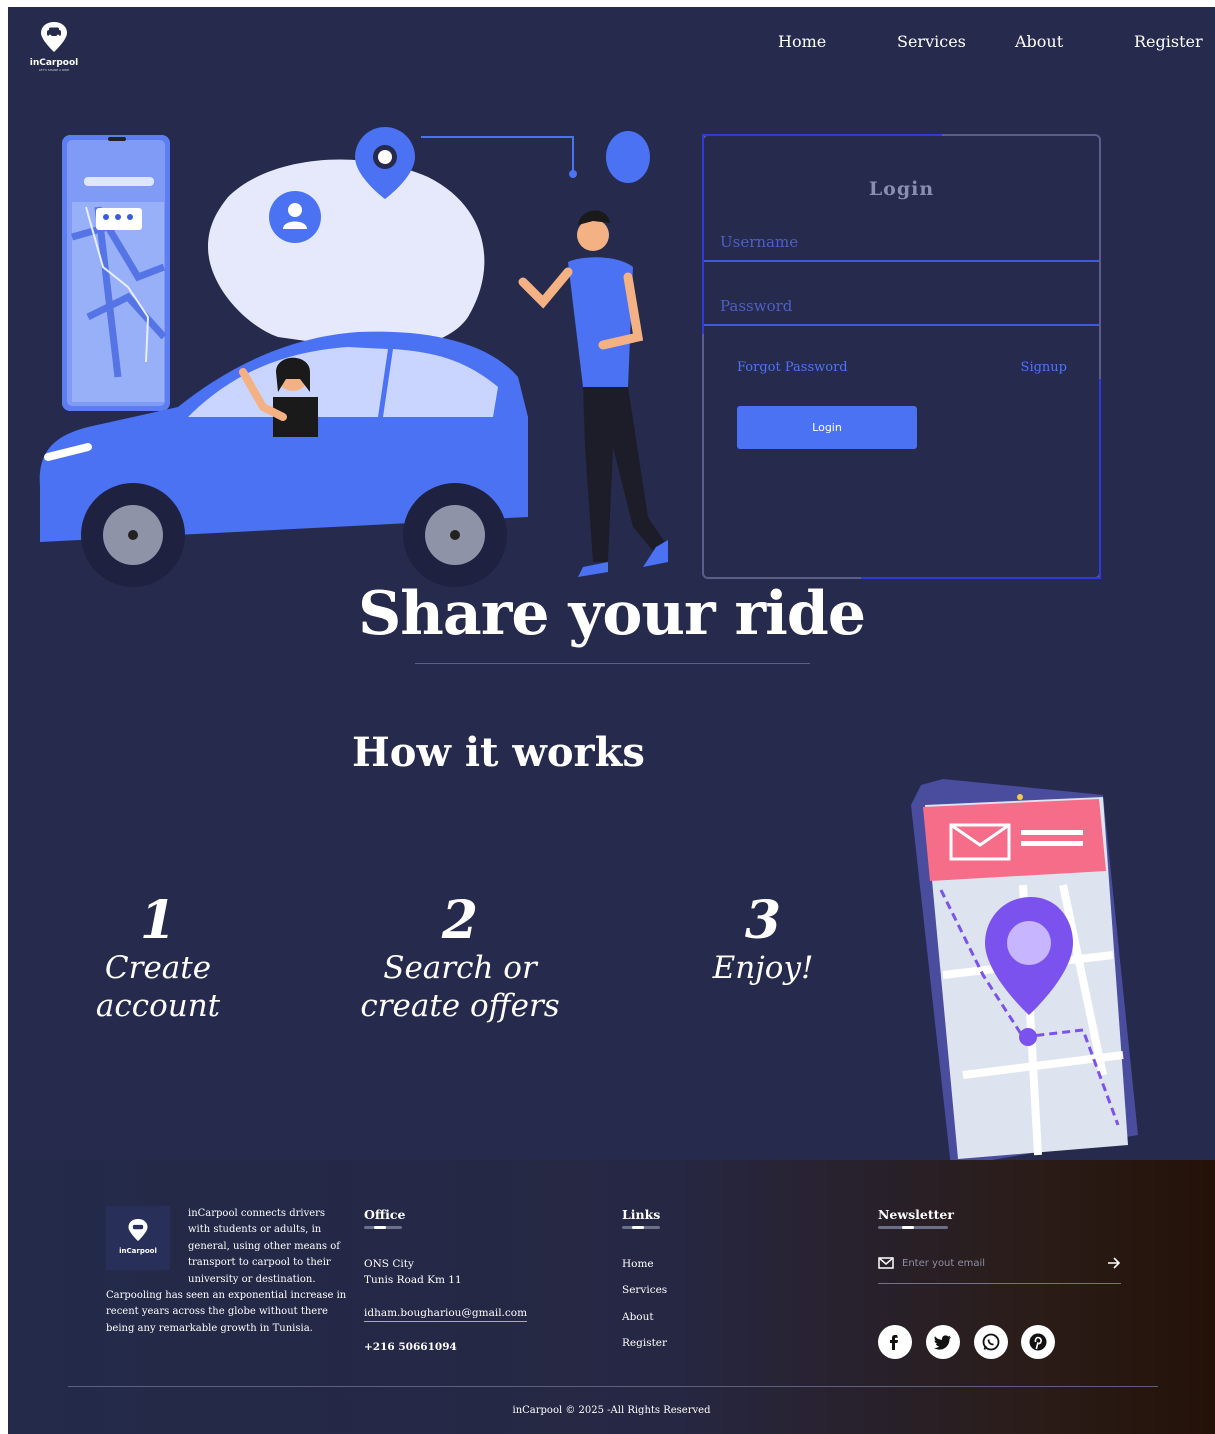 The height and width of the screenshot is (1434, 1215). What do you see at coordinates (916, 1214) in the screenshot?
I see `footer-newsletter-title: Newsletter` at bounding box center [916, 1214].